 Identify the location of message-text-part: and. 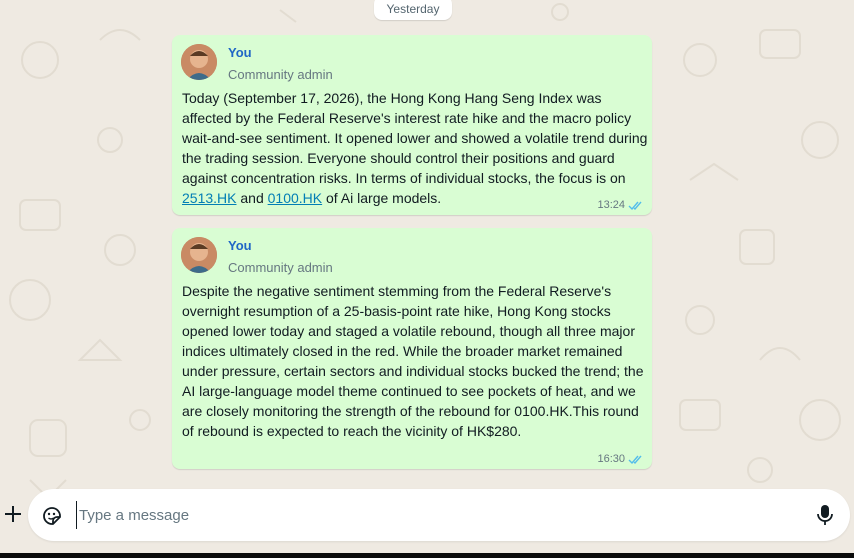
(252, 198).